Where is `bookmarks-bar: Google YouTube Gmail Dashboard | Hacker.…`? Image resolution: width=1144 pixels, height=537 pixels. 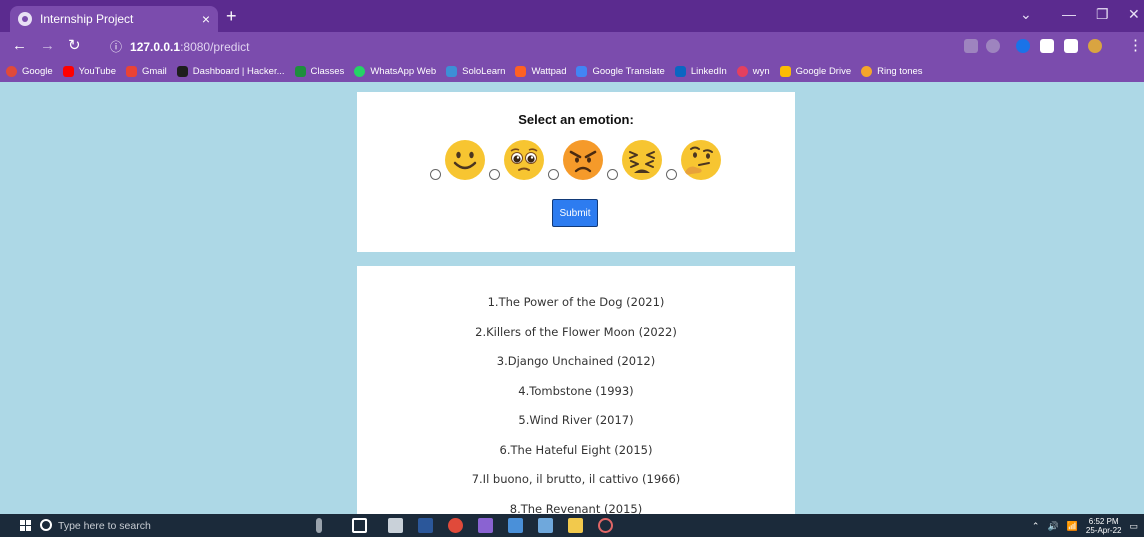 bookmarks-bar: Google YouTube Gmail Dashboard | Hacker.… is located at coordinates (572, 71).